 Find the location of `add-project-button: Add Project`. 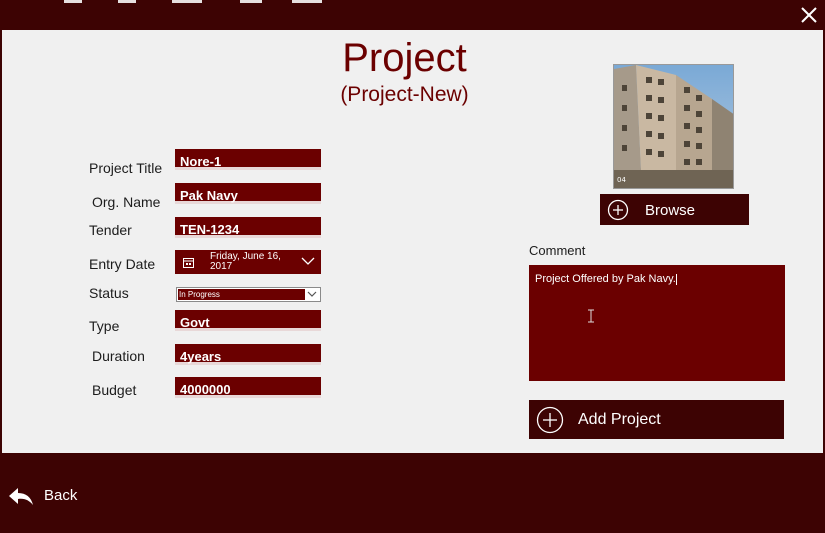

add-project-button: Add Project is located at coordinates (656, 419).